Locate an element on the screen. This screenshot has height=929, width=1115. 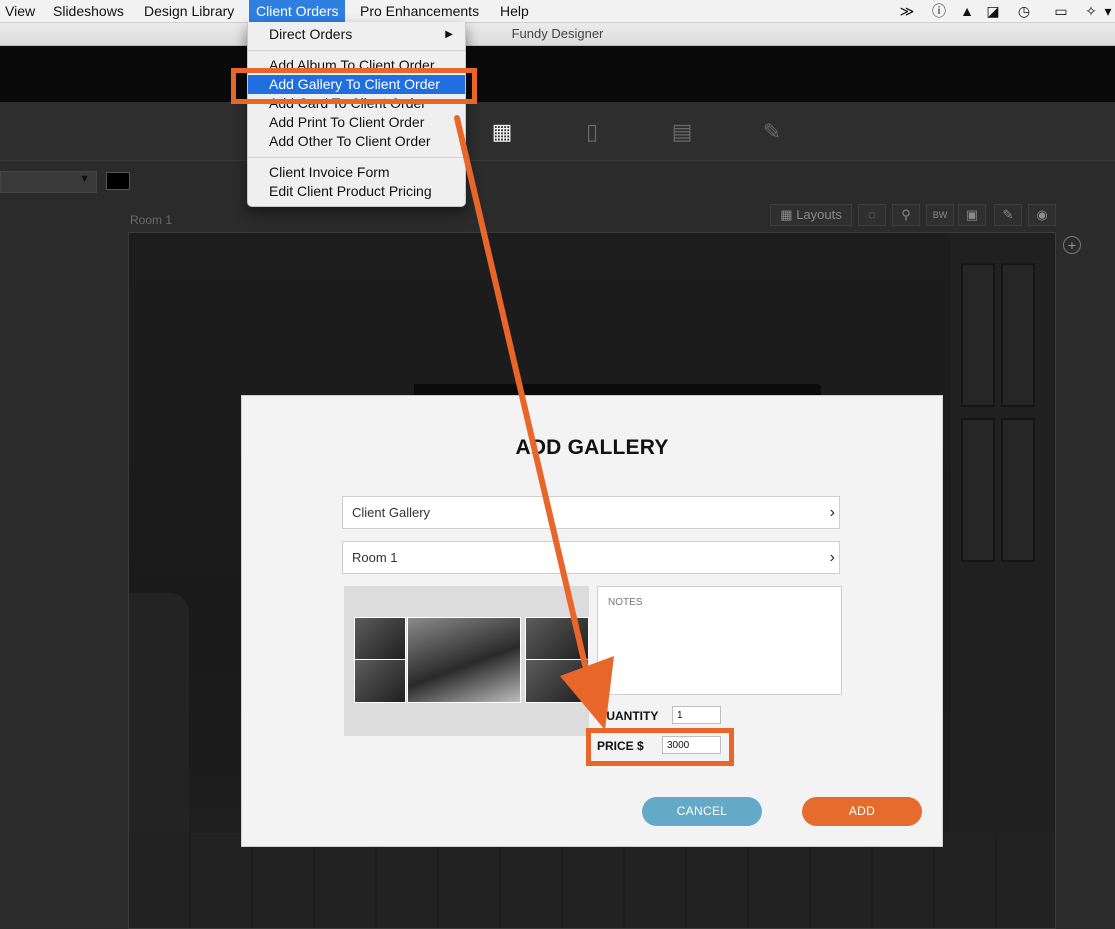
annotation-arrow is located at coordinates (534, 422).